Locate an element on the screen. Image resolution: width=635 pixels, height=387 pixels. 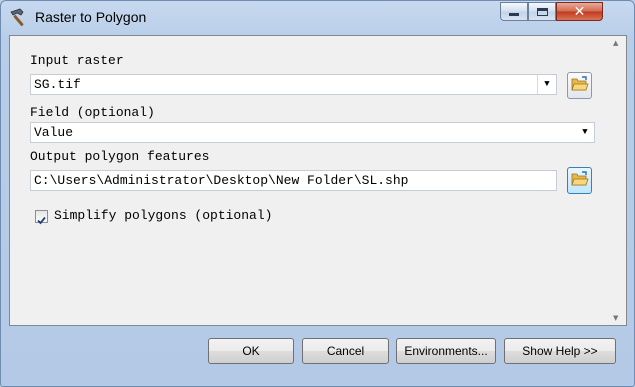
window-title: Raster to Polygon is located at coordinates (91, 17).